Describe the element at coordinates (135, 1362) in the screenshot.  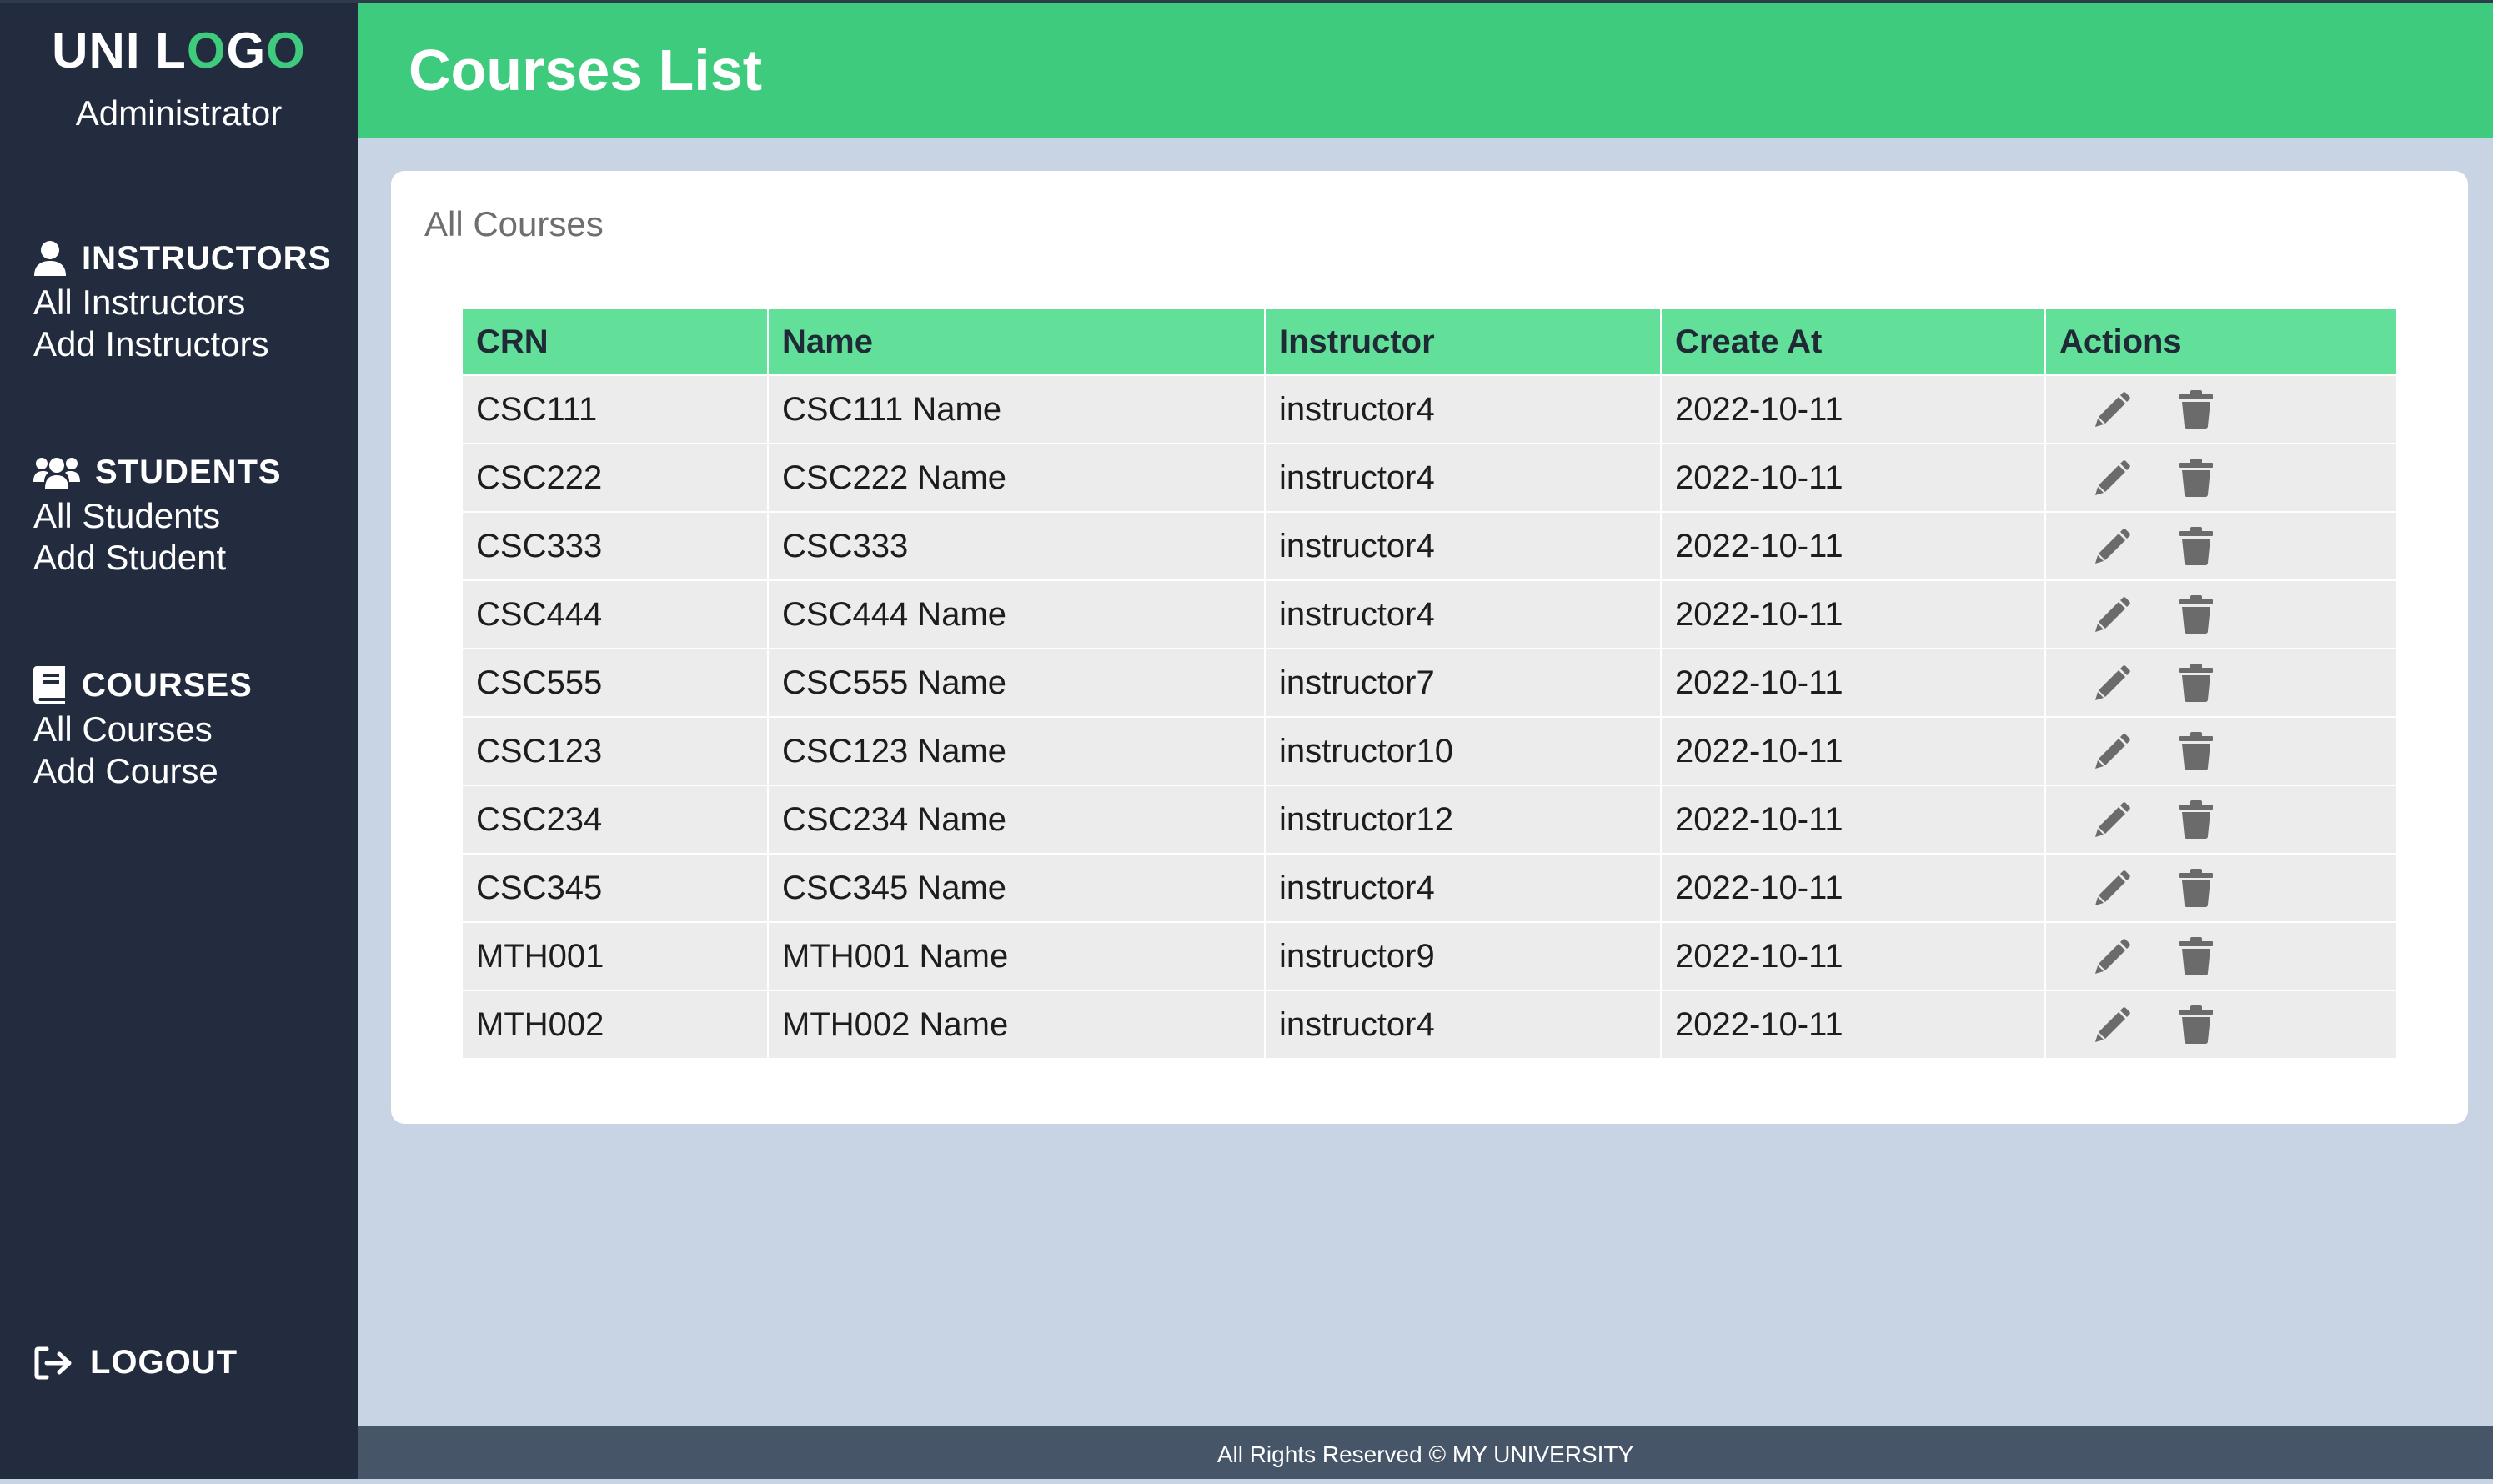
I see `logout-button: LOGOUT` at that location.